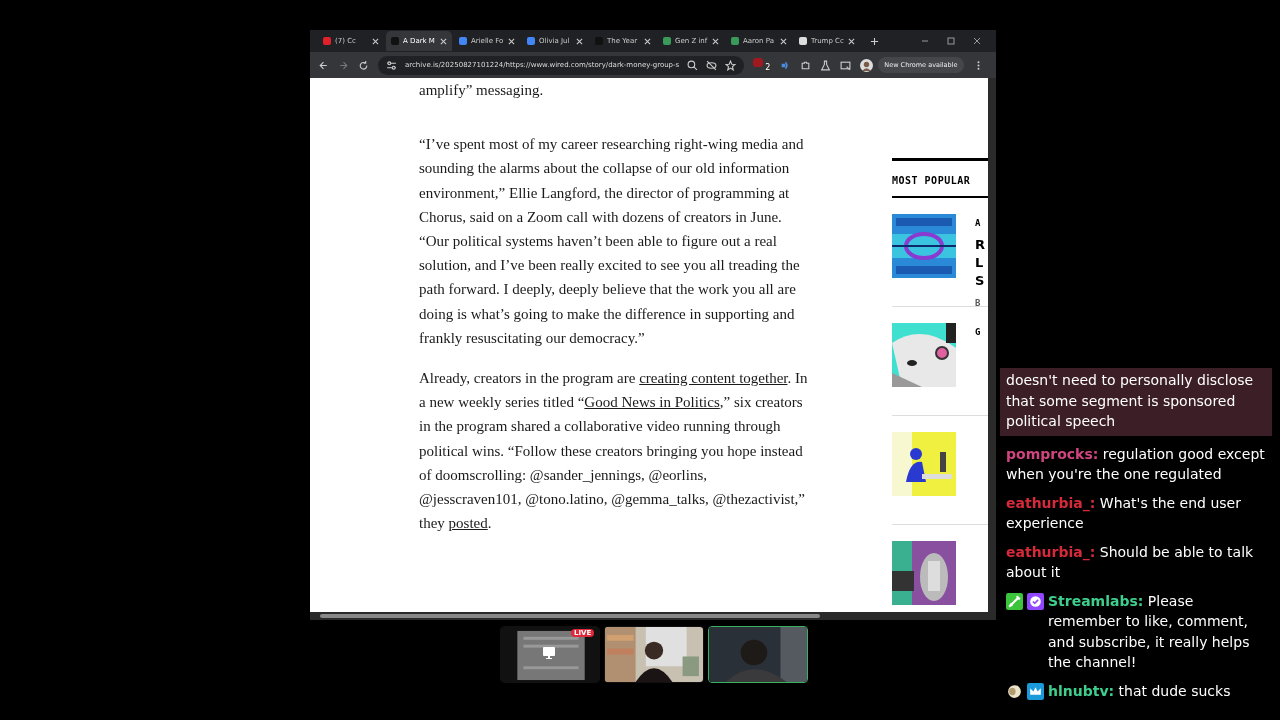  What do you see at coordinates (612, 241) in the screenshot?
I see `article-paragraph: “I’ve spent most of my career researching right-wing media and sounding the alarms about the collapse of our old information environment,” Ellie Langford, the director of programming at Chorus, said on a Zoom call with dozens of creators in June. “Our political systems haven’t been able to figure out a real solution, and I’ve been really excited to see you all treading the path forward. I deeply, deeply believe that the work you all are doing is what’s going to make the difference in supporting and frankly resuscitating our democracy.”` at bounding box center [612, 241].